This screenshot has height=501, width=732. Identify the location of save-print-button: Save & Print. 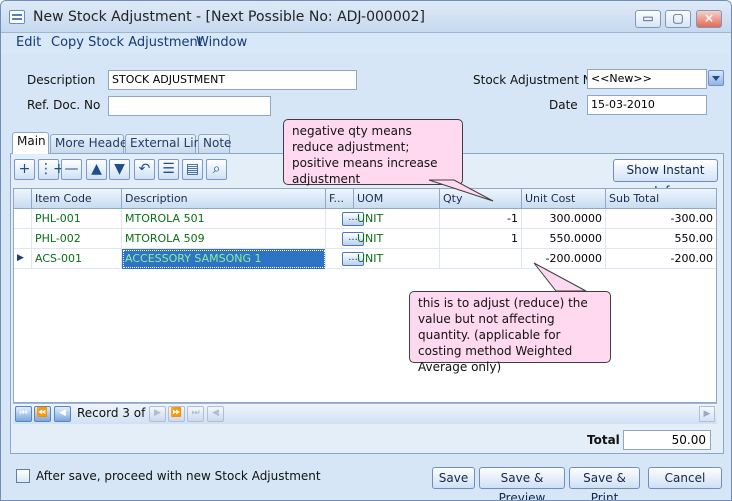
(604, 483).